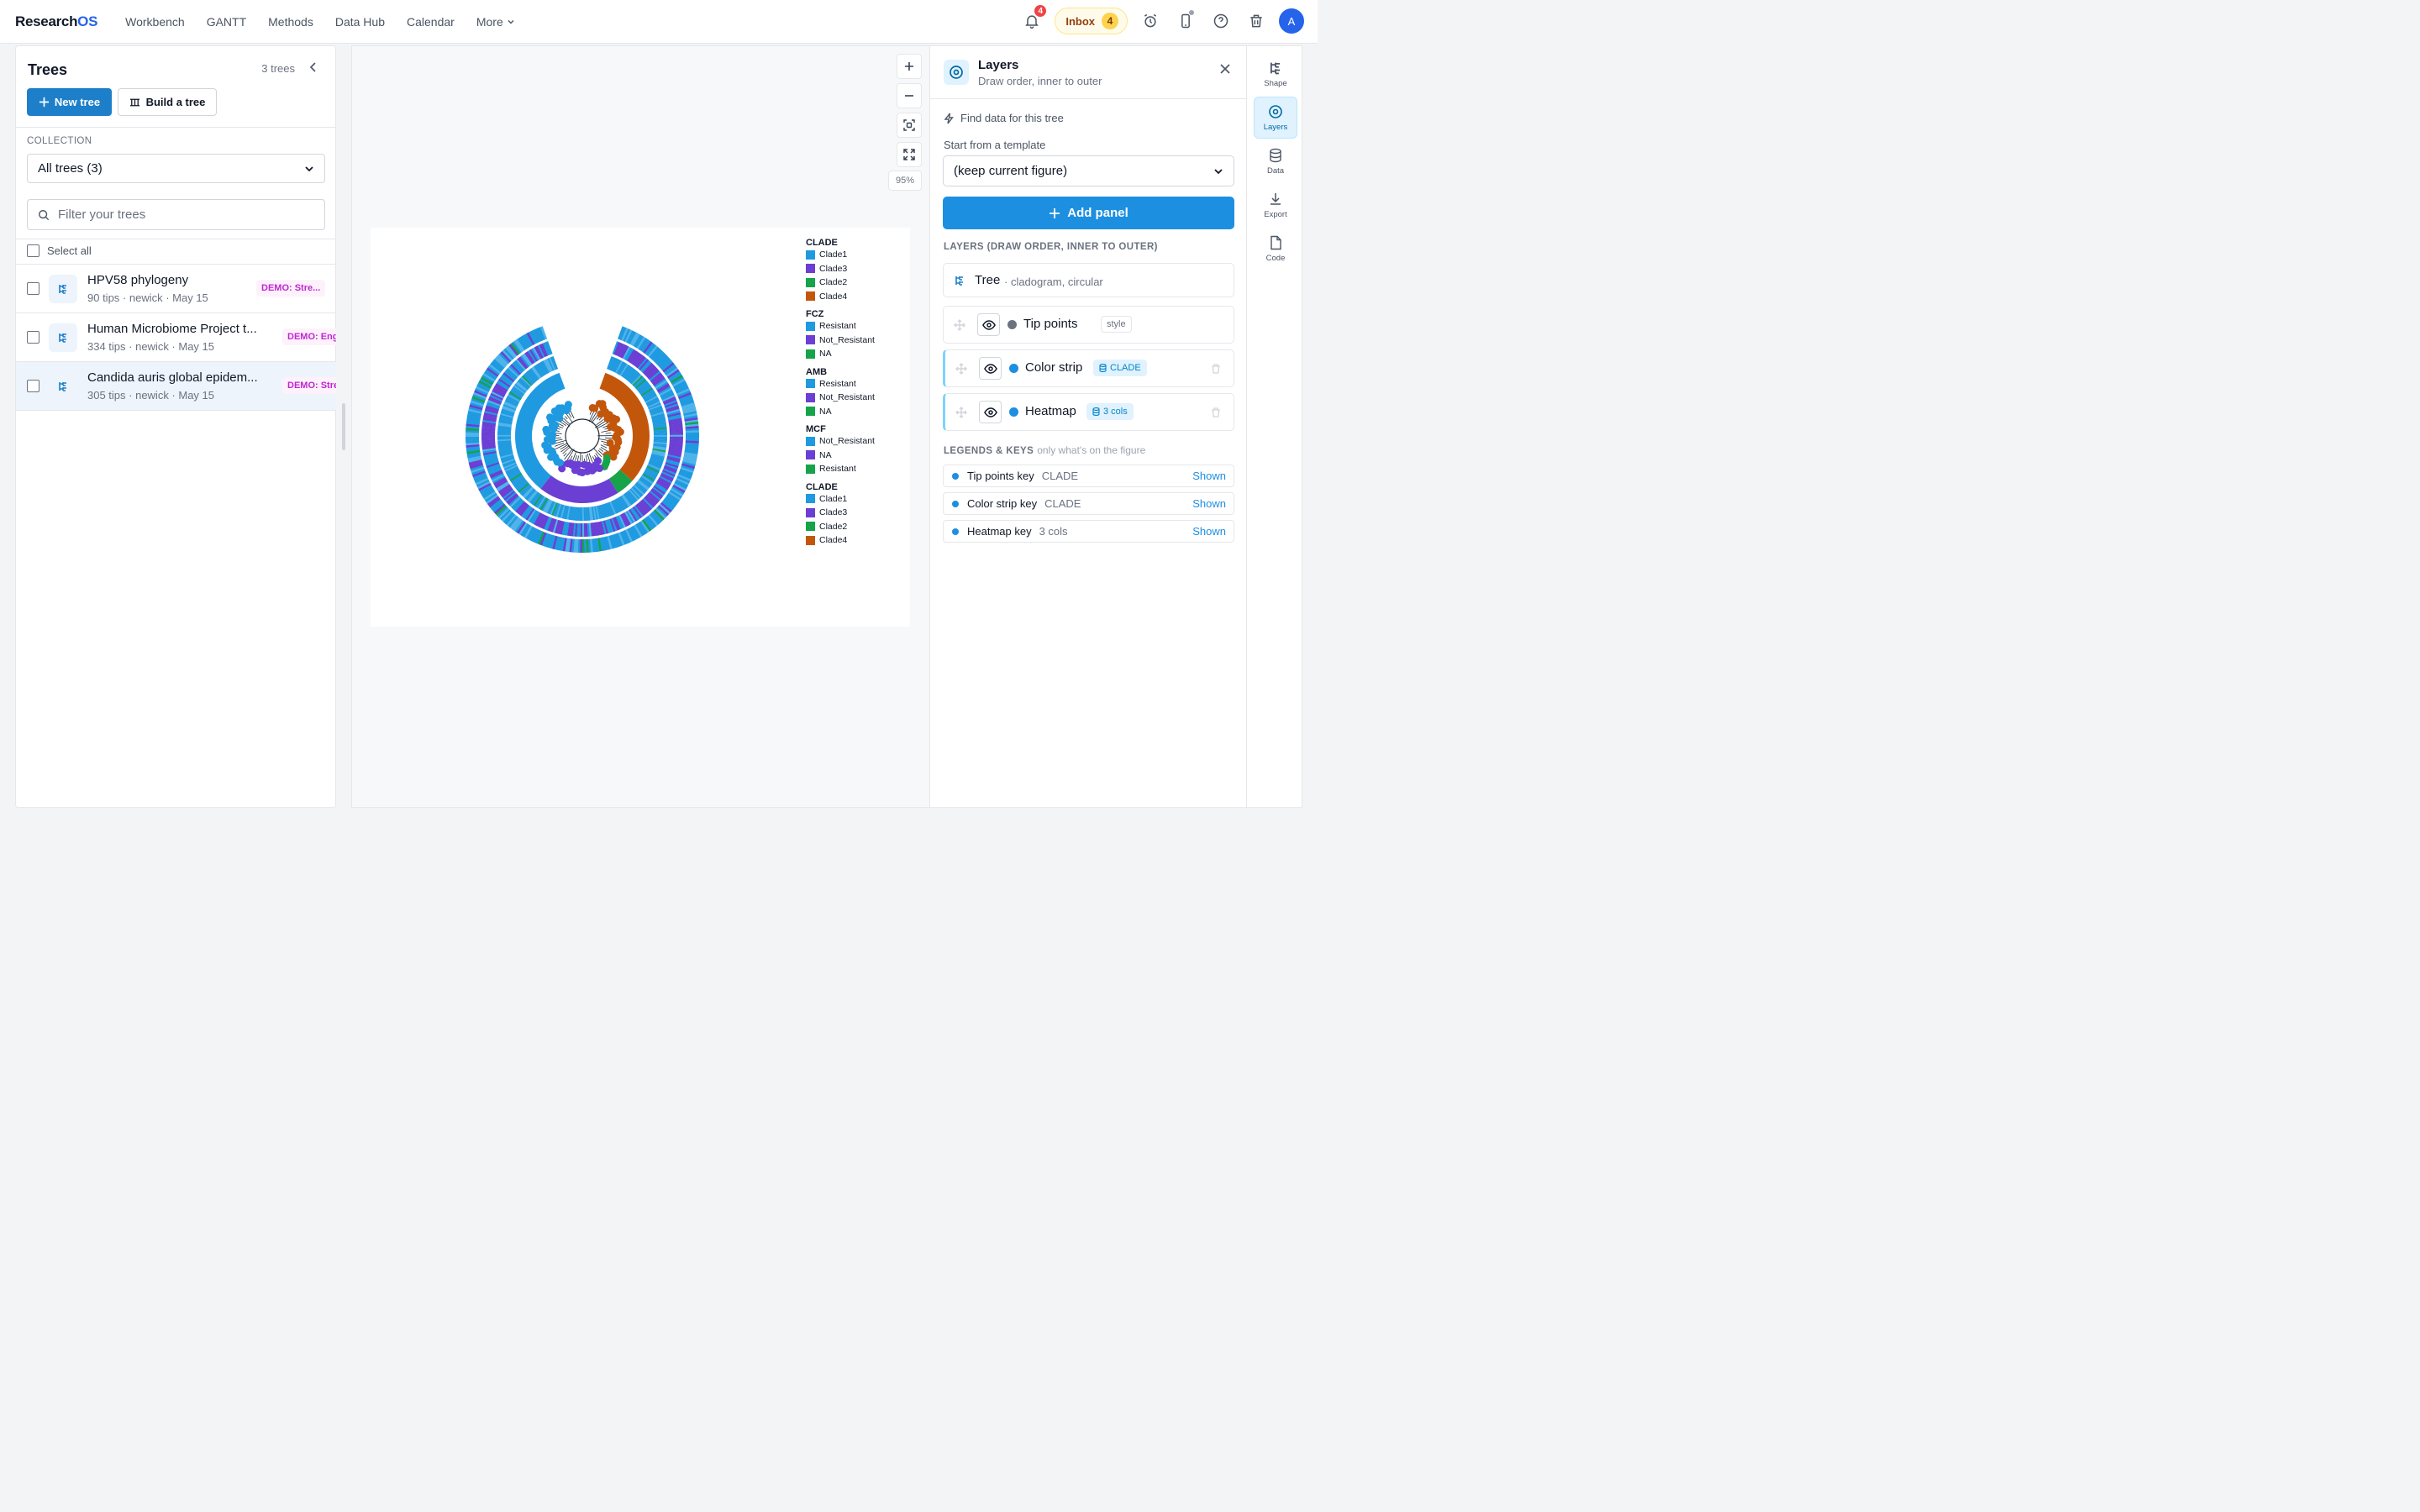  Describe the element at coordinates (1088, 98) in the screenshot. I see `divider` at that location.